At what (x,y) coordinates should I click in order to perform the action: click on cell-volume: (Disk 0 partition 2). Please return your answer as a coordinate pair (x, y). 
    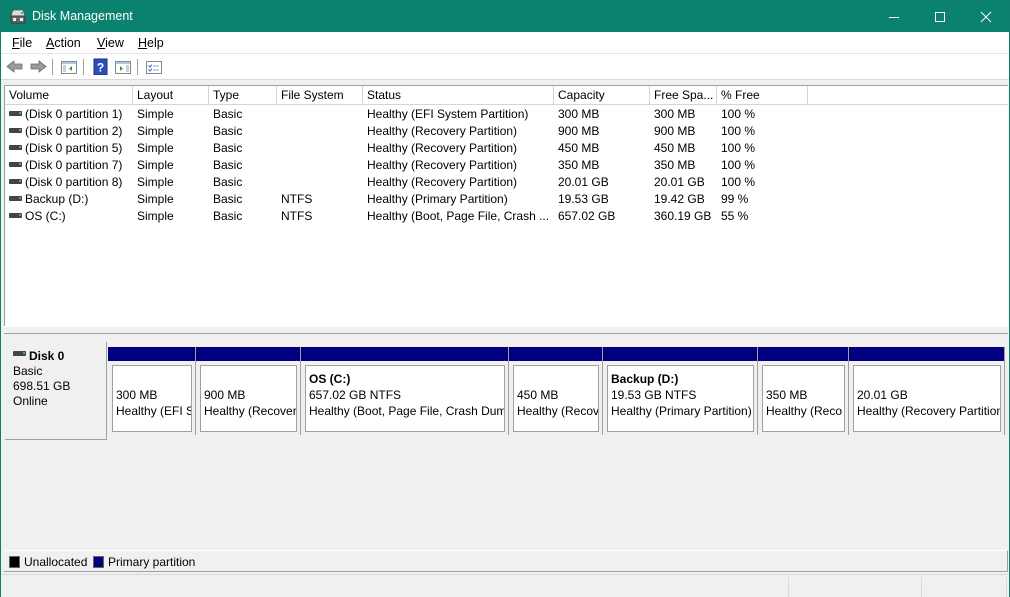
    Looking at the image, I should click on (70, 131).